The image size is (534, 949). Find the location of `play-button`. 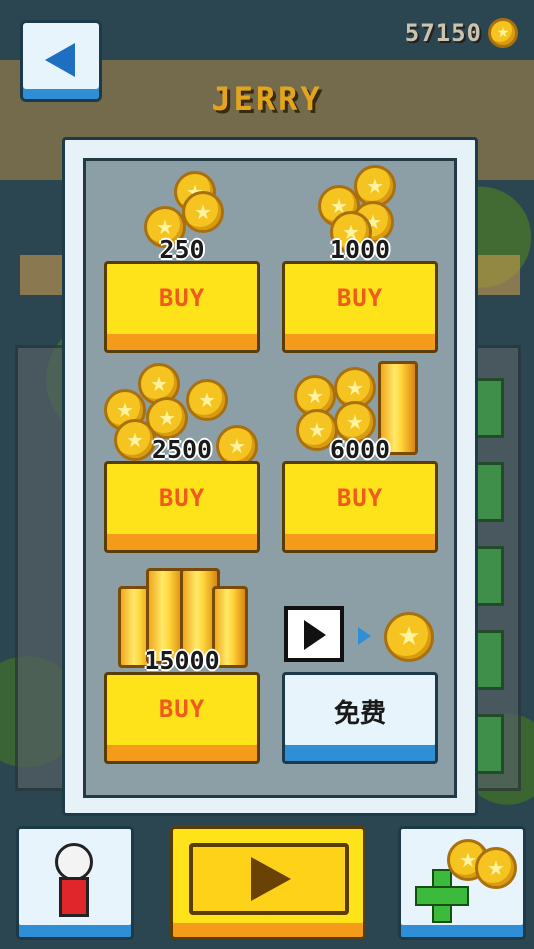

play-button is located at coordinates (268, 883).